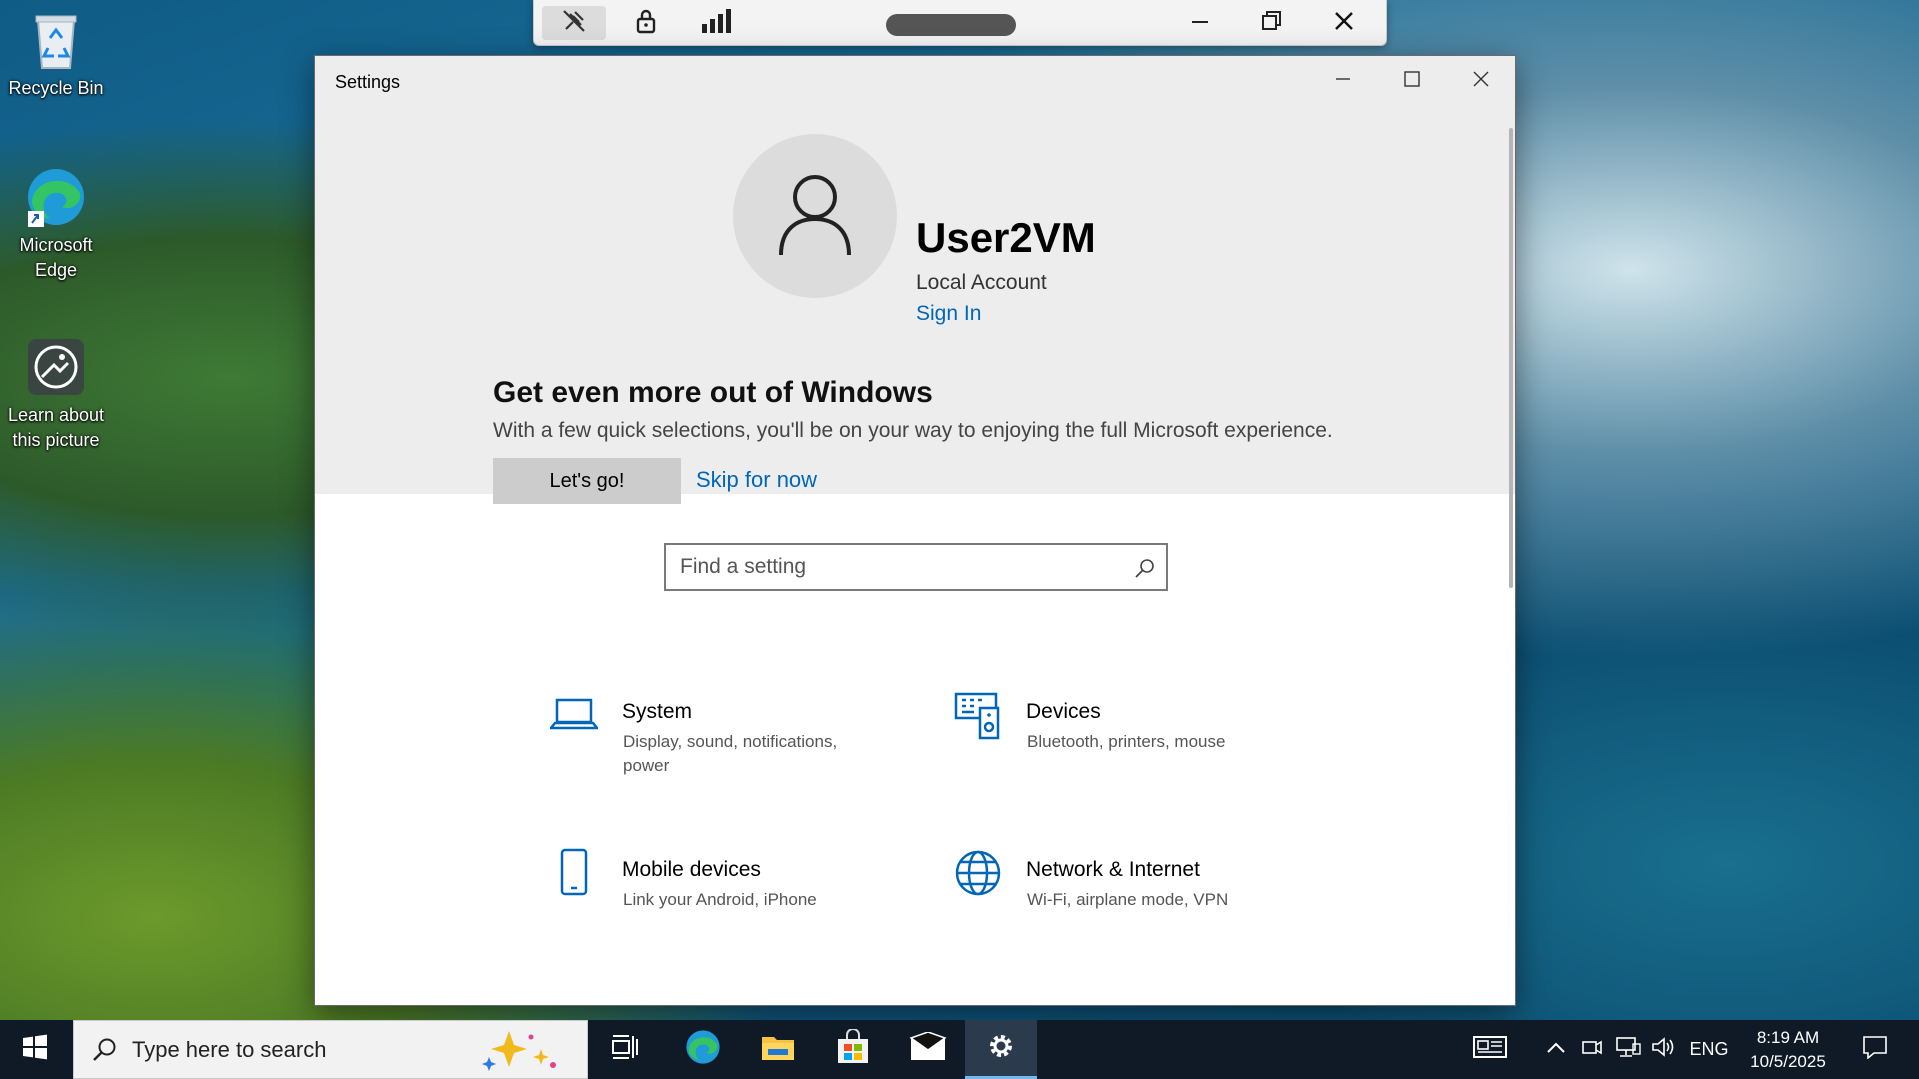  I want to click on lock-button, so click(646, 23).